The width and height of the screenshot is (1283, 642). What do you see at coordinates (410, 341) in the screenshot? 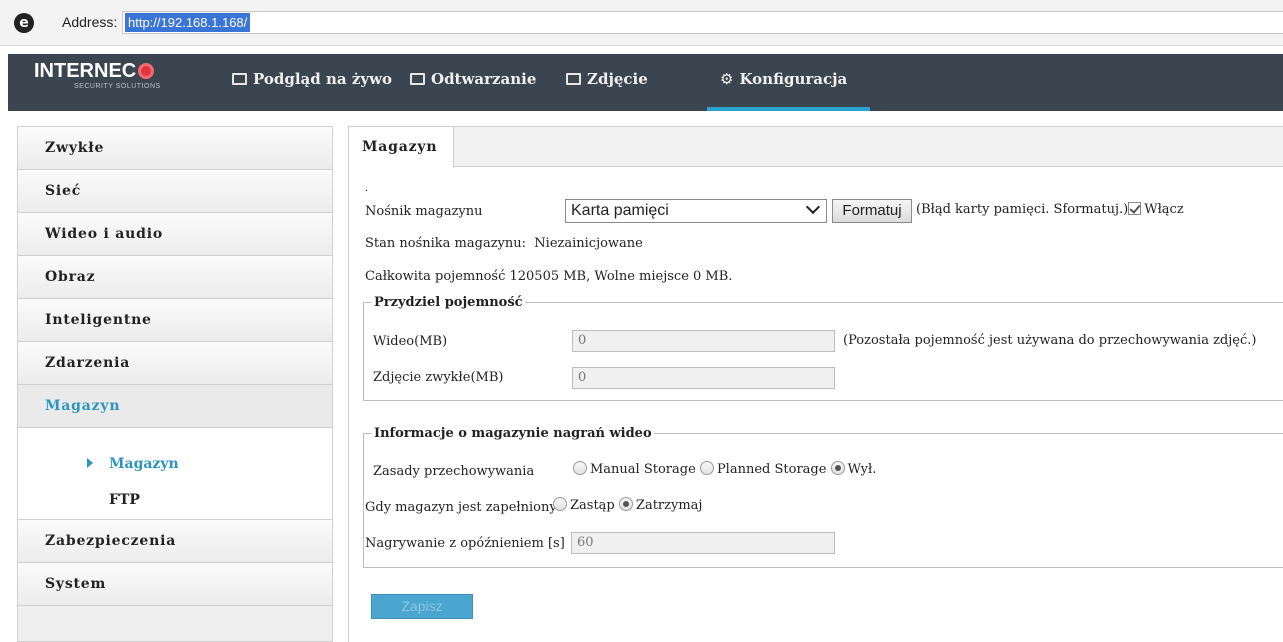
I see `video-mb-label: Wideo(MB)` at bounding box center [410, 341].